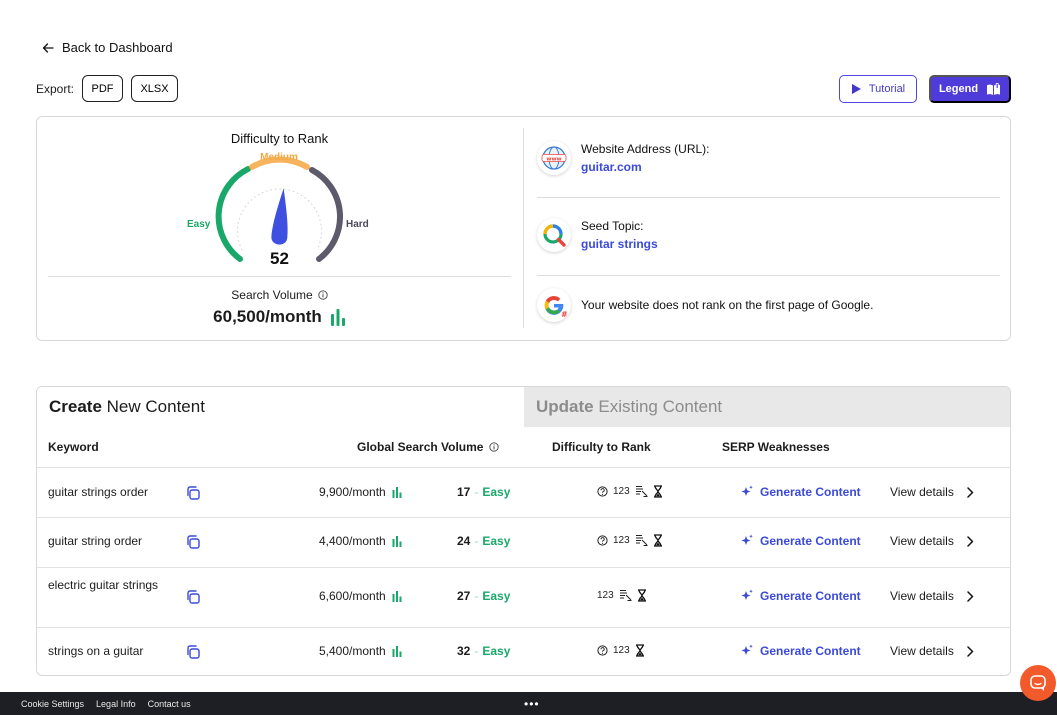  What do you see at coordinates (155, 88) in the screenshot?
I see `export-xlsx-button: XLSX` at bounding box center [155, 88].